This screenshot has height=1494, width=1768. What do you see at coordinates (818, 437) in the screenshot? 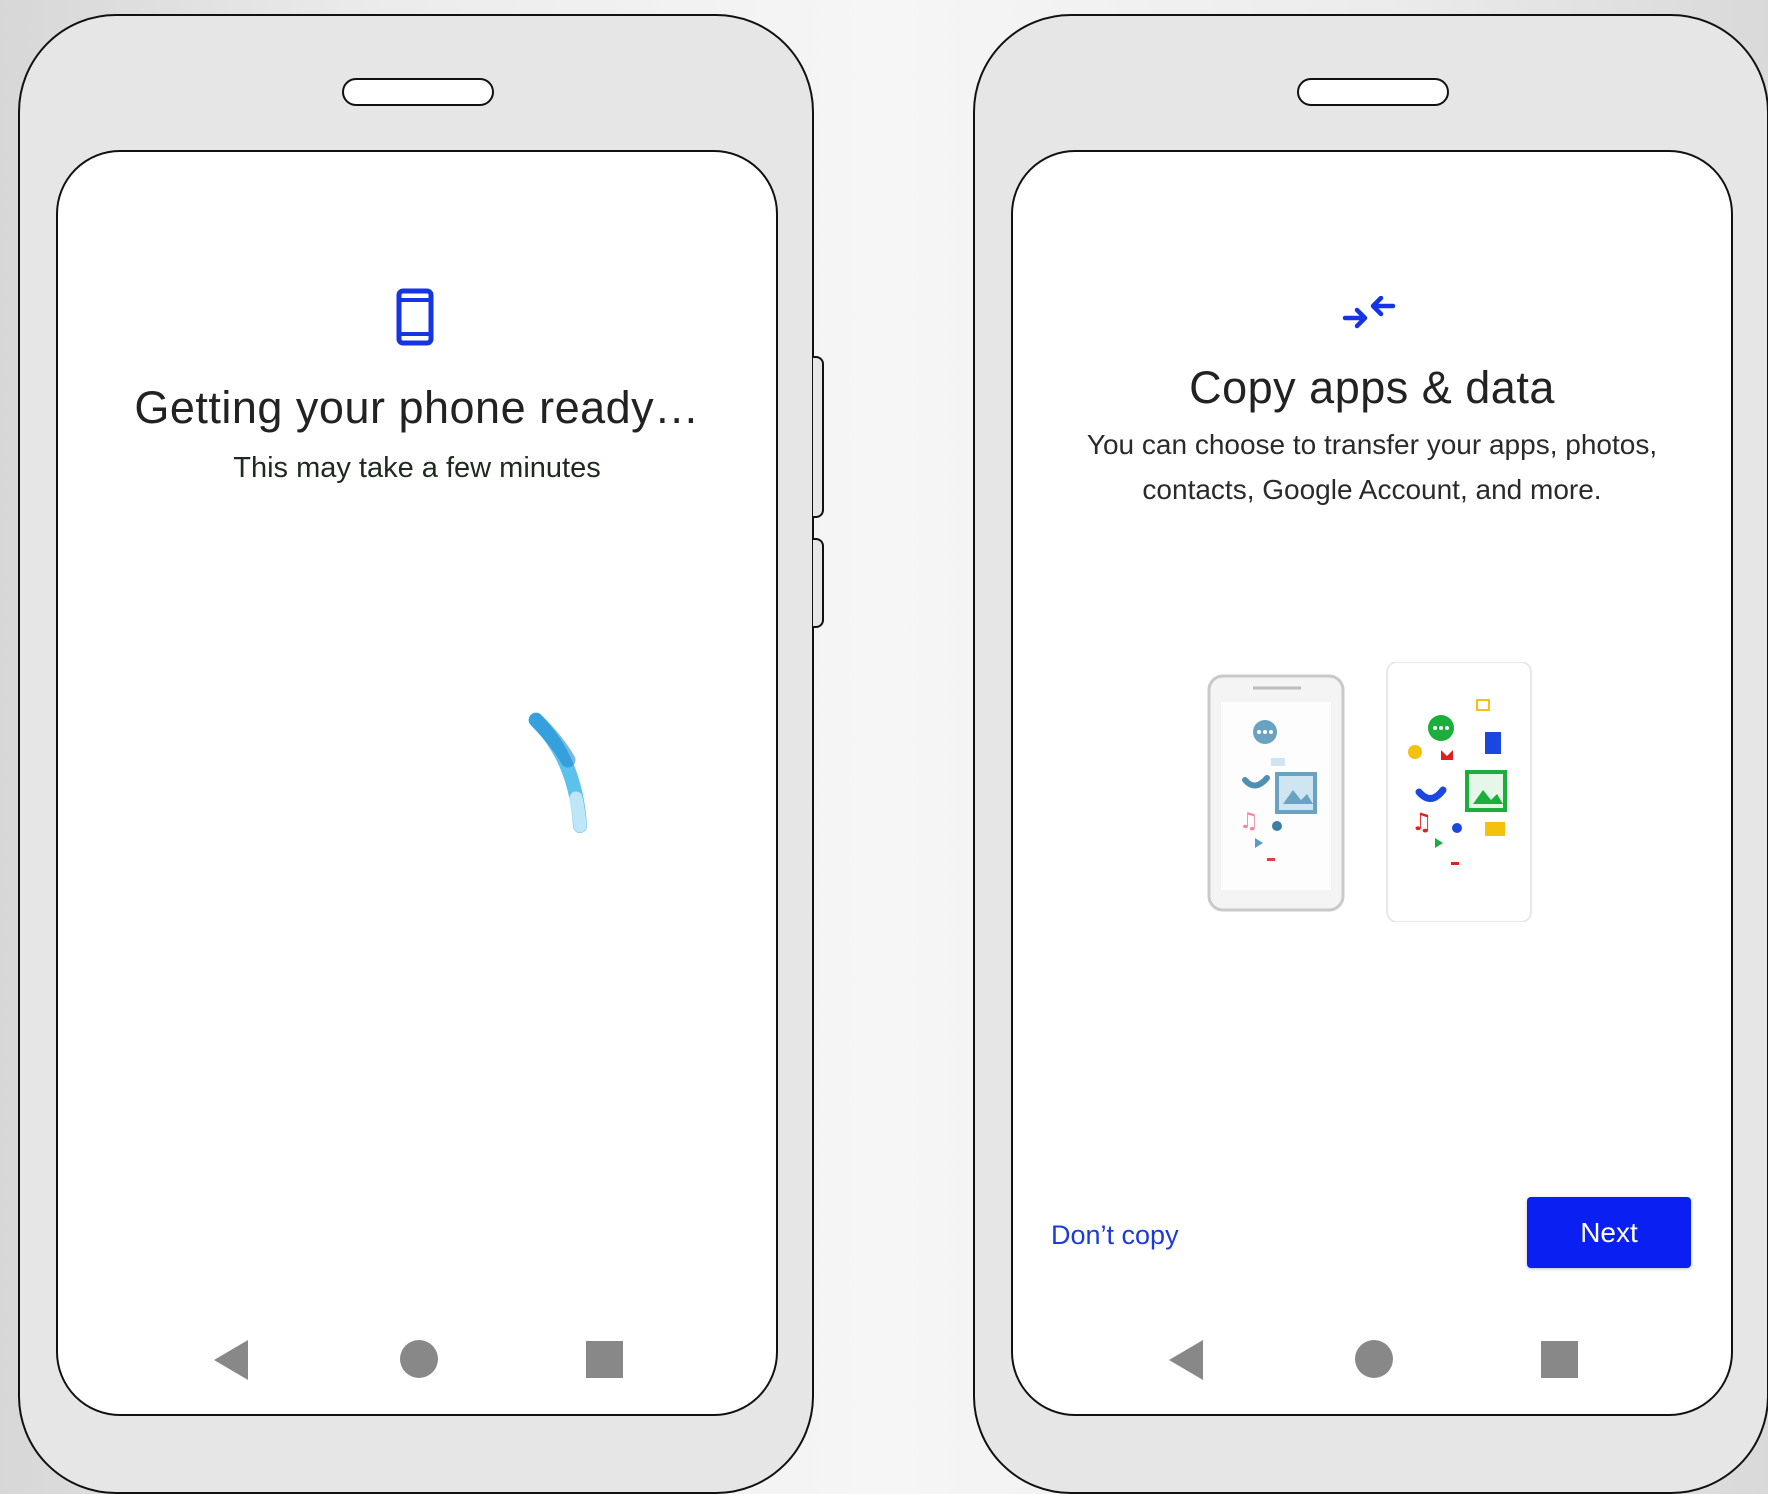
I see `volume-button` at bounding box center [818, 437].